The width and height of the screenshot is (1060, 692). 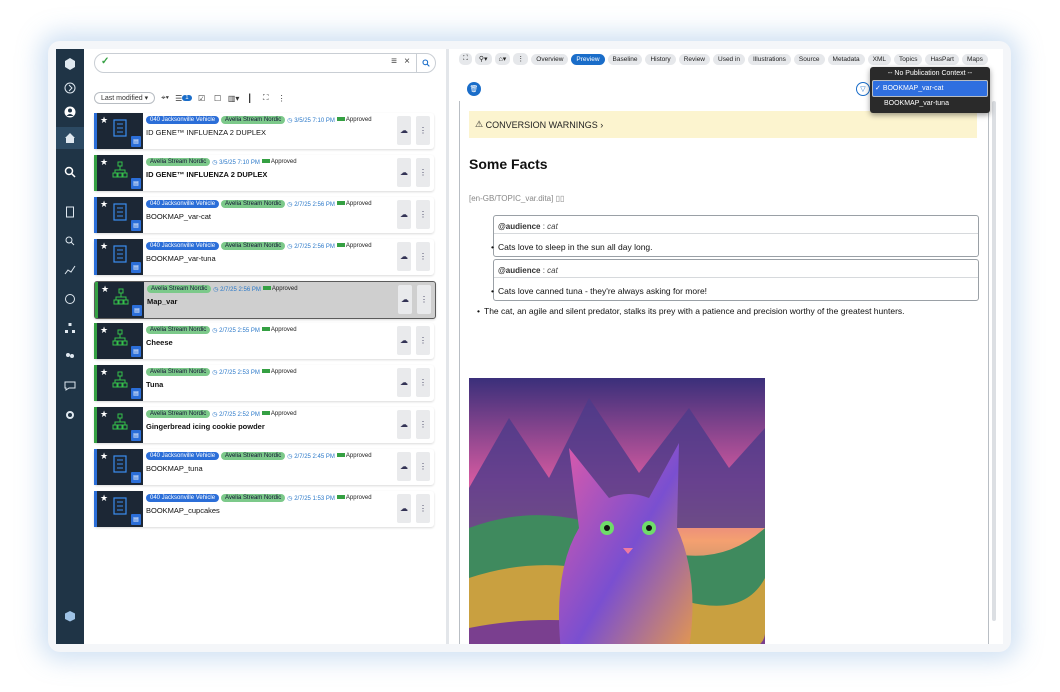 What do you see at coordinates (70, 270) in the screenshot?
I see `chart-icon` at bounding box center [70, 270].